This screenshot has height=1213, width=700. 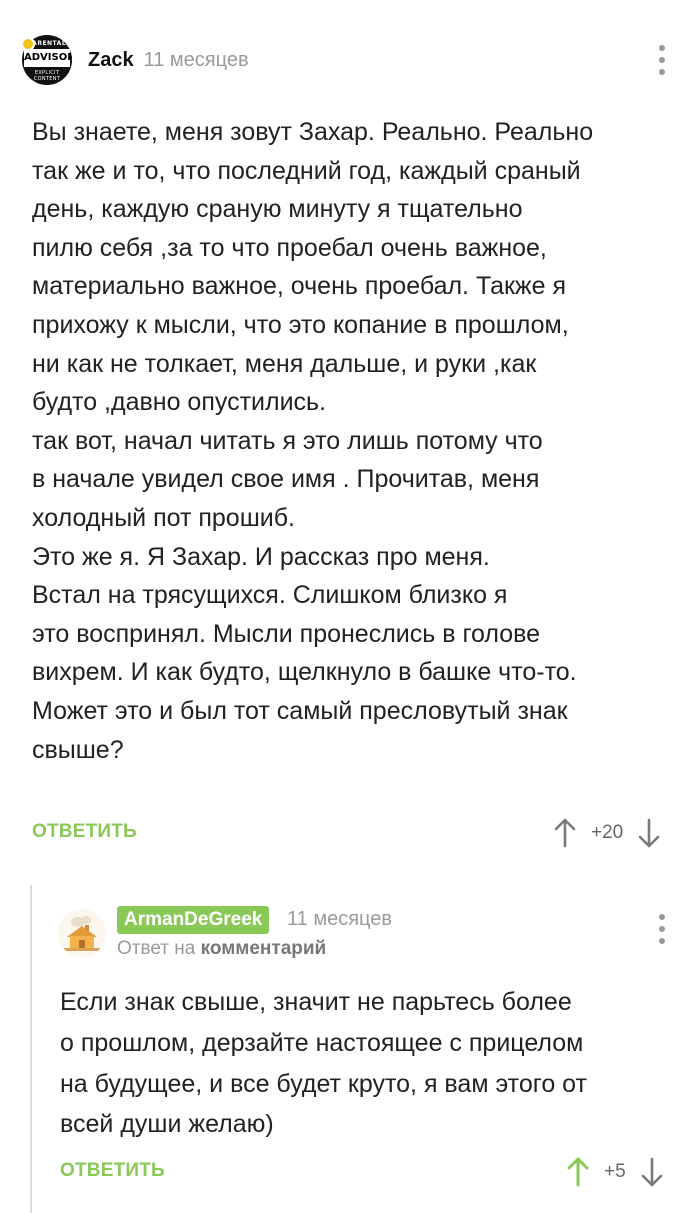 I want to click on reply-to-link: комментарий, so click(x=264, y=948).